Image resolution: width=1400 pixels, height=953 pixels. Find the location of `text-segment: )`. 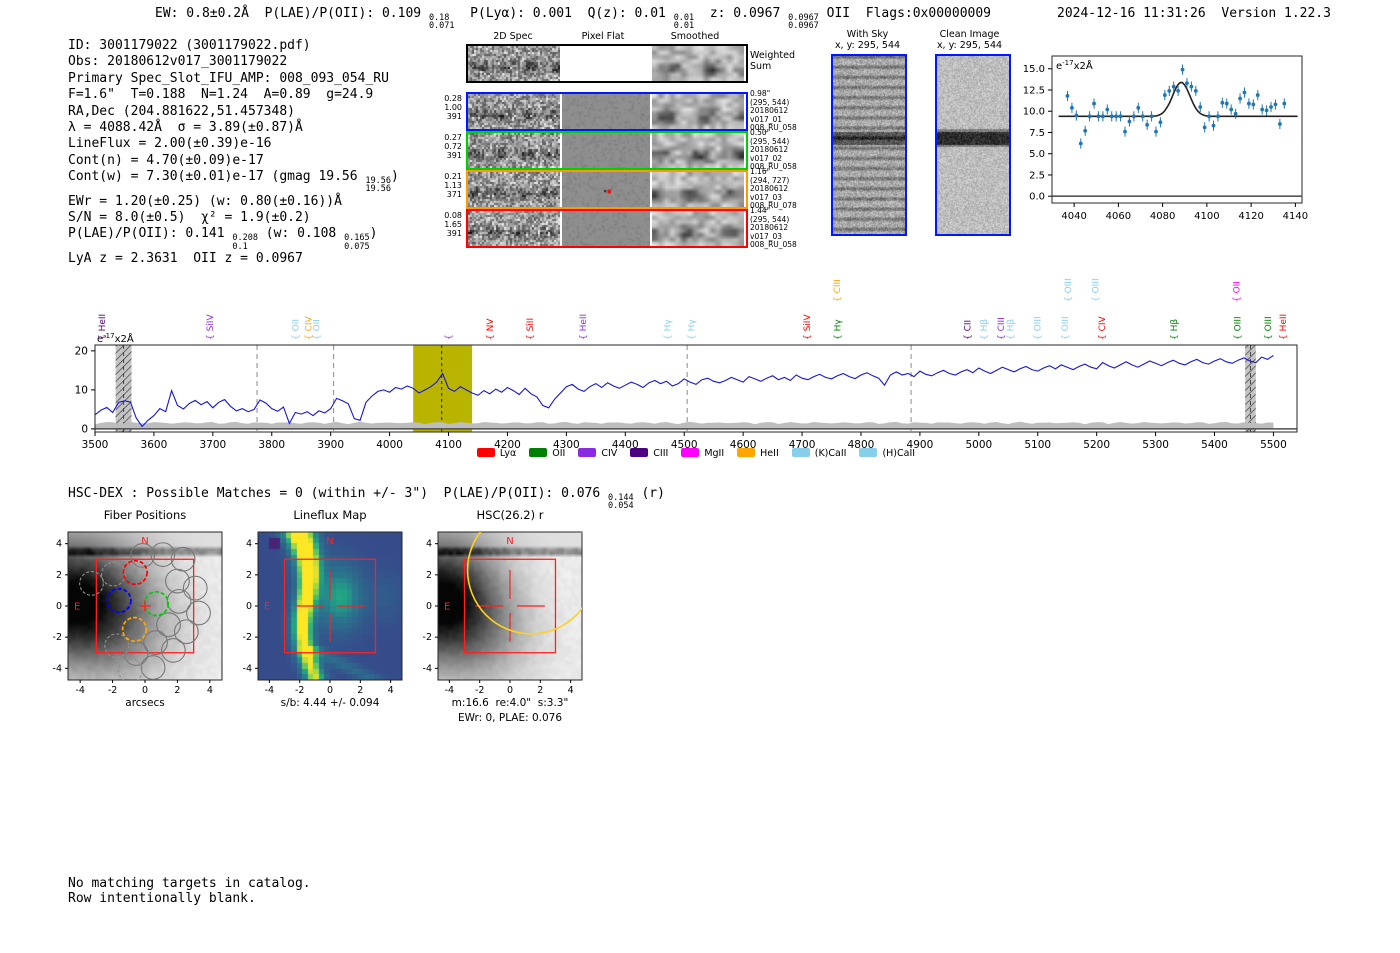

text-segment: ) is located at coordinates (395, 177).